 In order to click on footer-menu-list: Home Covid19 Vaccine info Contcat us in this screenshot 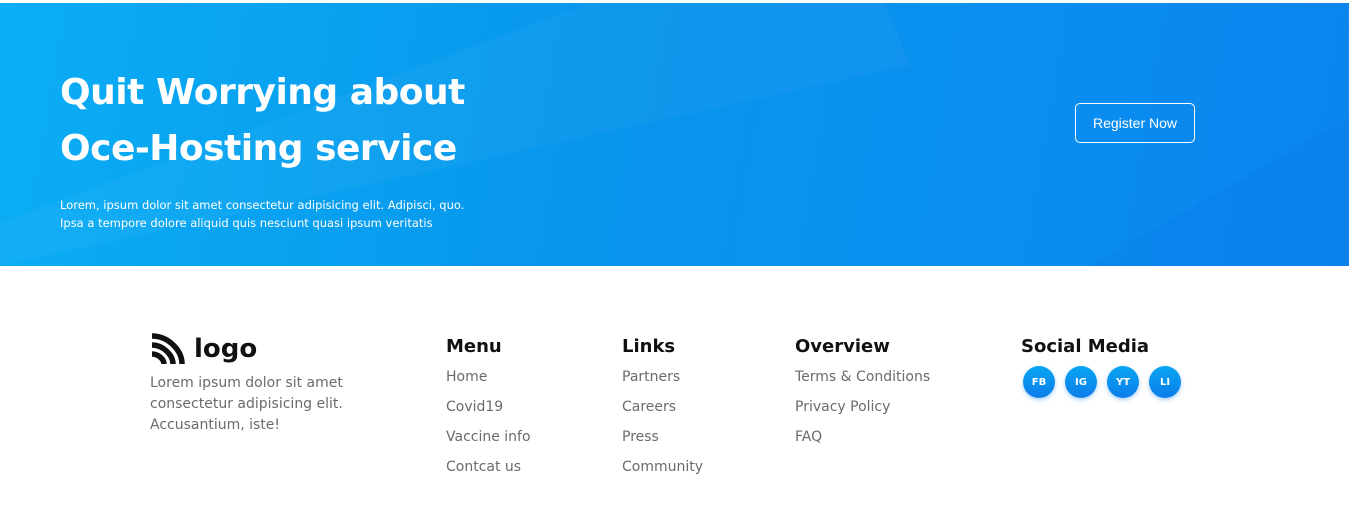, I will do `click(488, 422)`.